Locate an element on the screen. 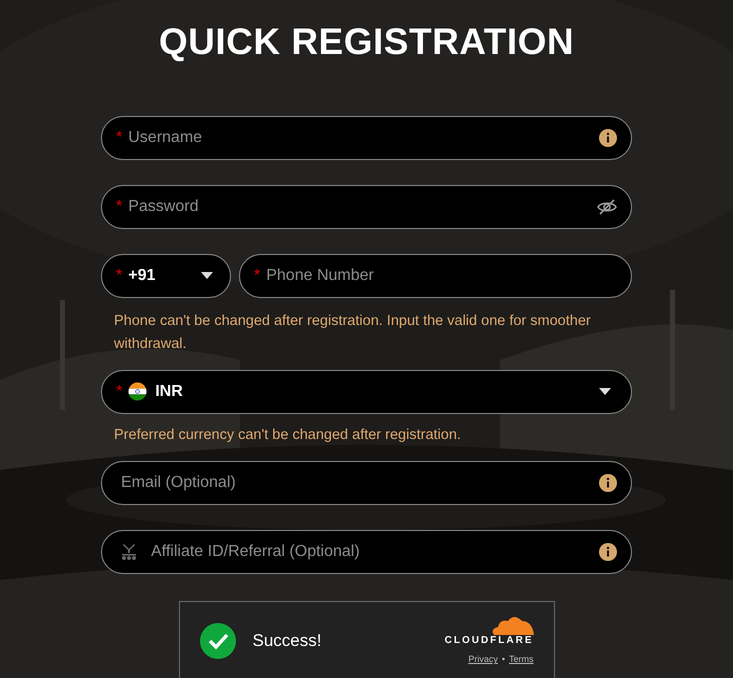 The image size is (733, 678). country-code-select: * +91 is located at coordinates (166, 276).